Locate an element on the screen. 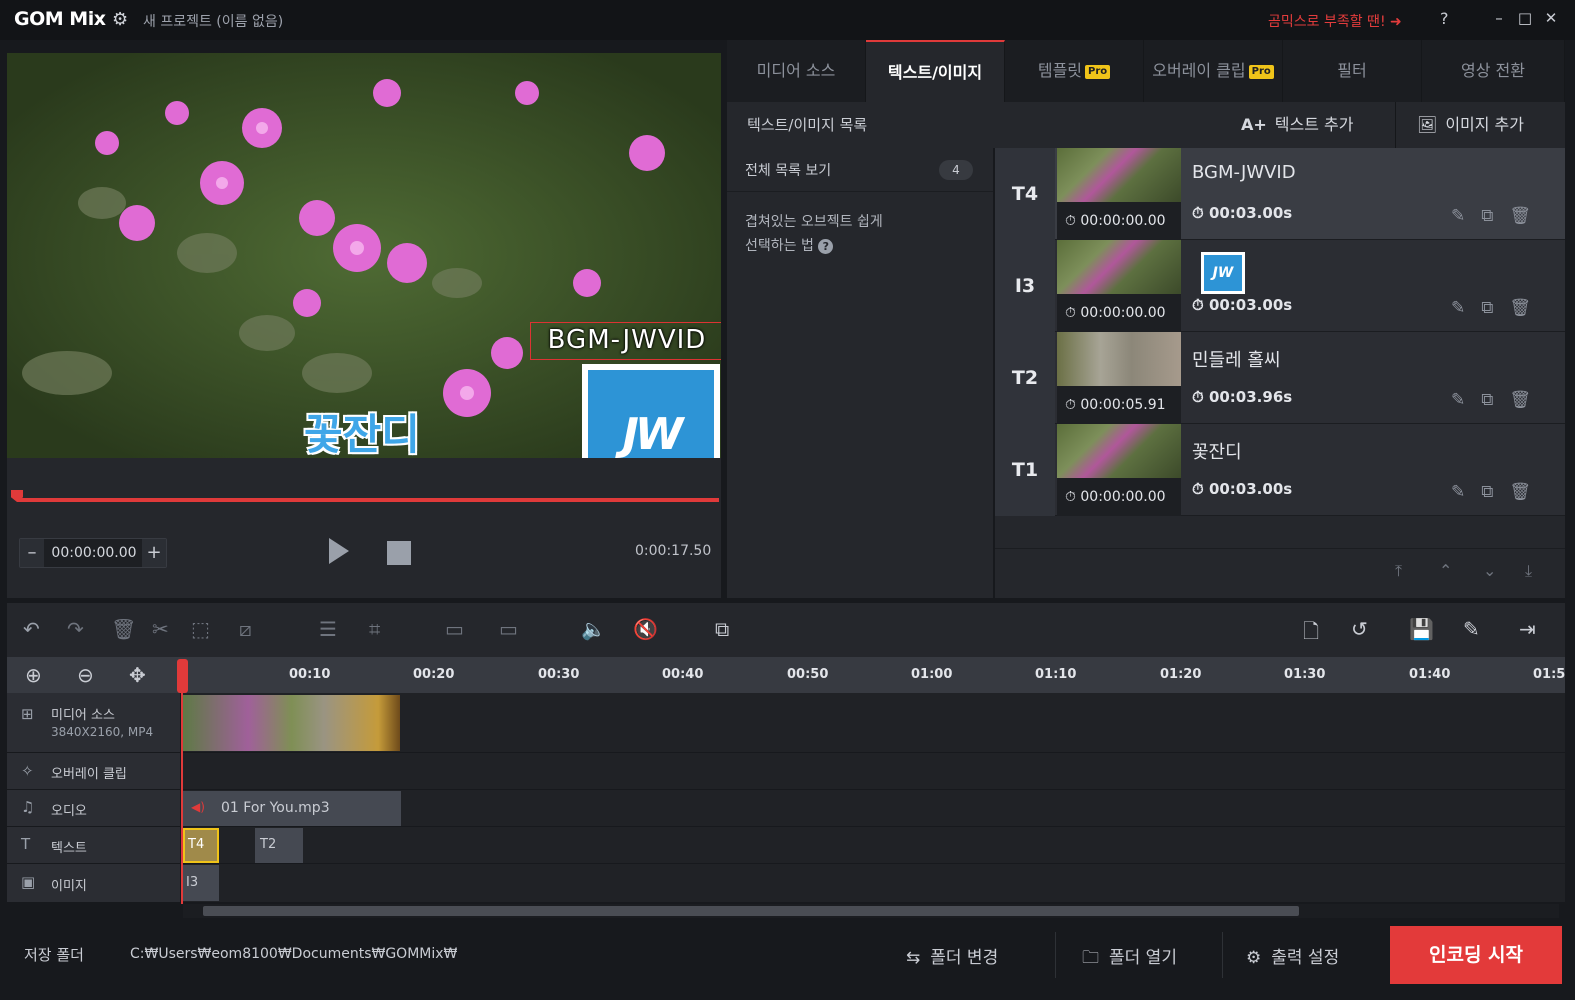  settings-icon: ⚙ is located at coordinates (1254, 958).